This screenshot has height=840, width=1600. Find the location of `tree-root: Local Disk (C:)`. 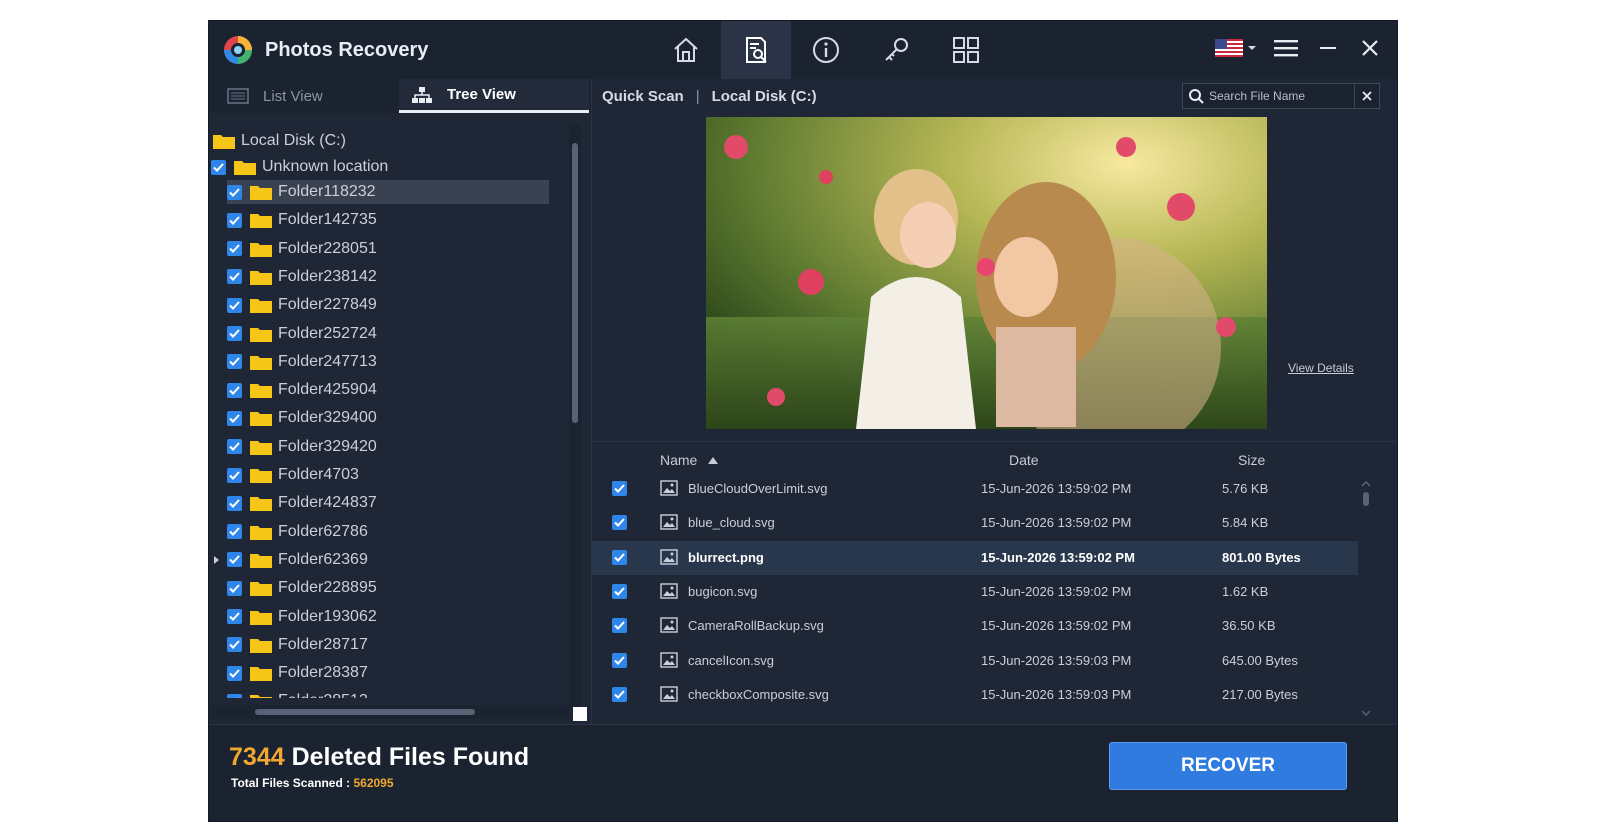

tree-root: Local Disk (C:) is located at coordinates (279, 141).